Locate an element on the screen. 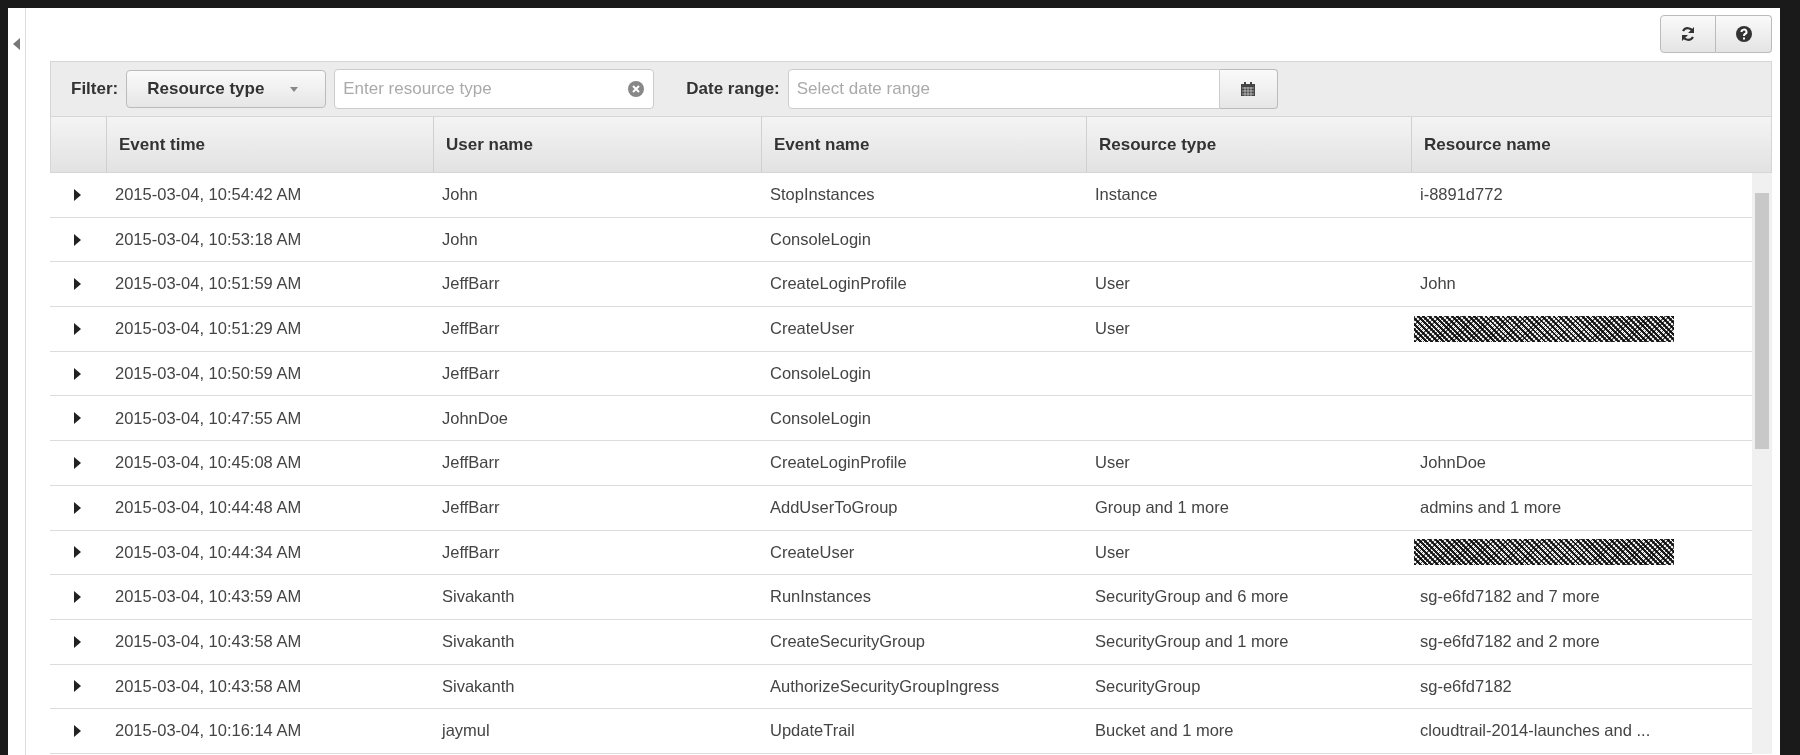 The image size is (1800, 755). calendar-button is located at coordinates (1248, 89).